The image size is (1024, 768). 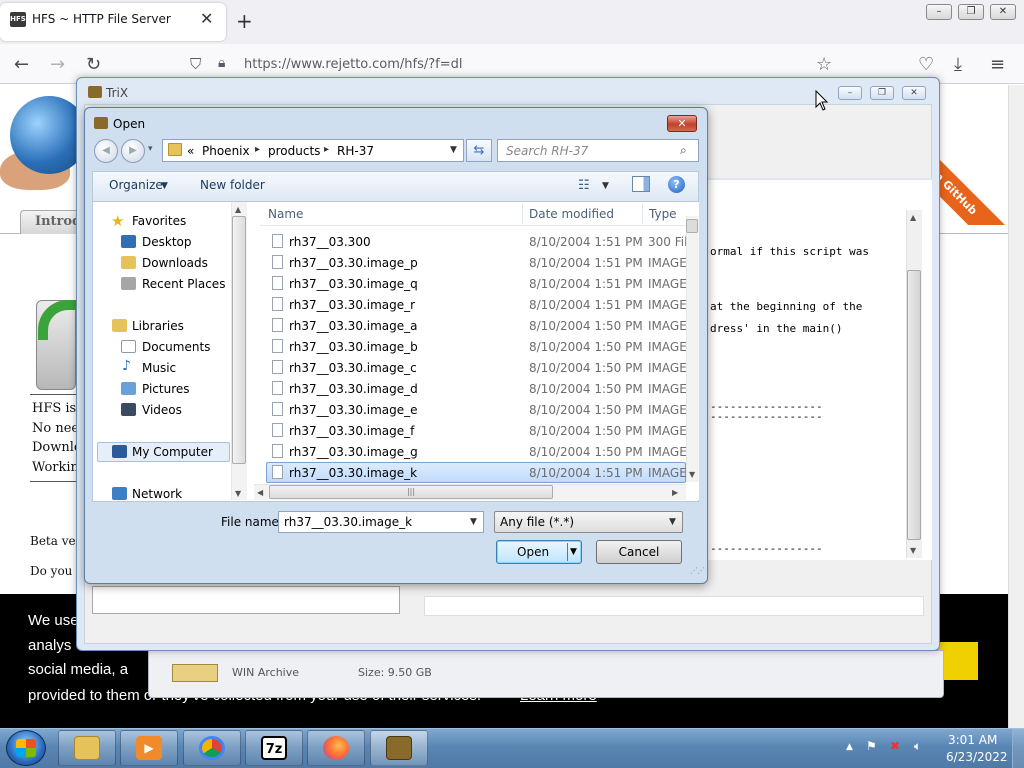 I want to click on resize-grip-icon: ⋰⋰, so click(x=697, y=570).